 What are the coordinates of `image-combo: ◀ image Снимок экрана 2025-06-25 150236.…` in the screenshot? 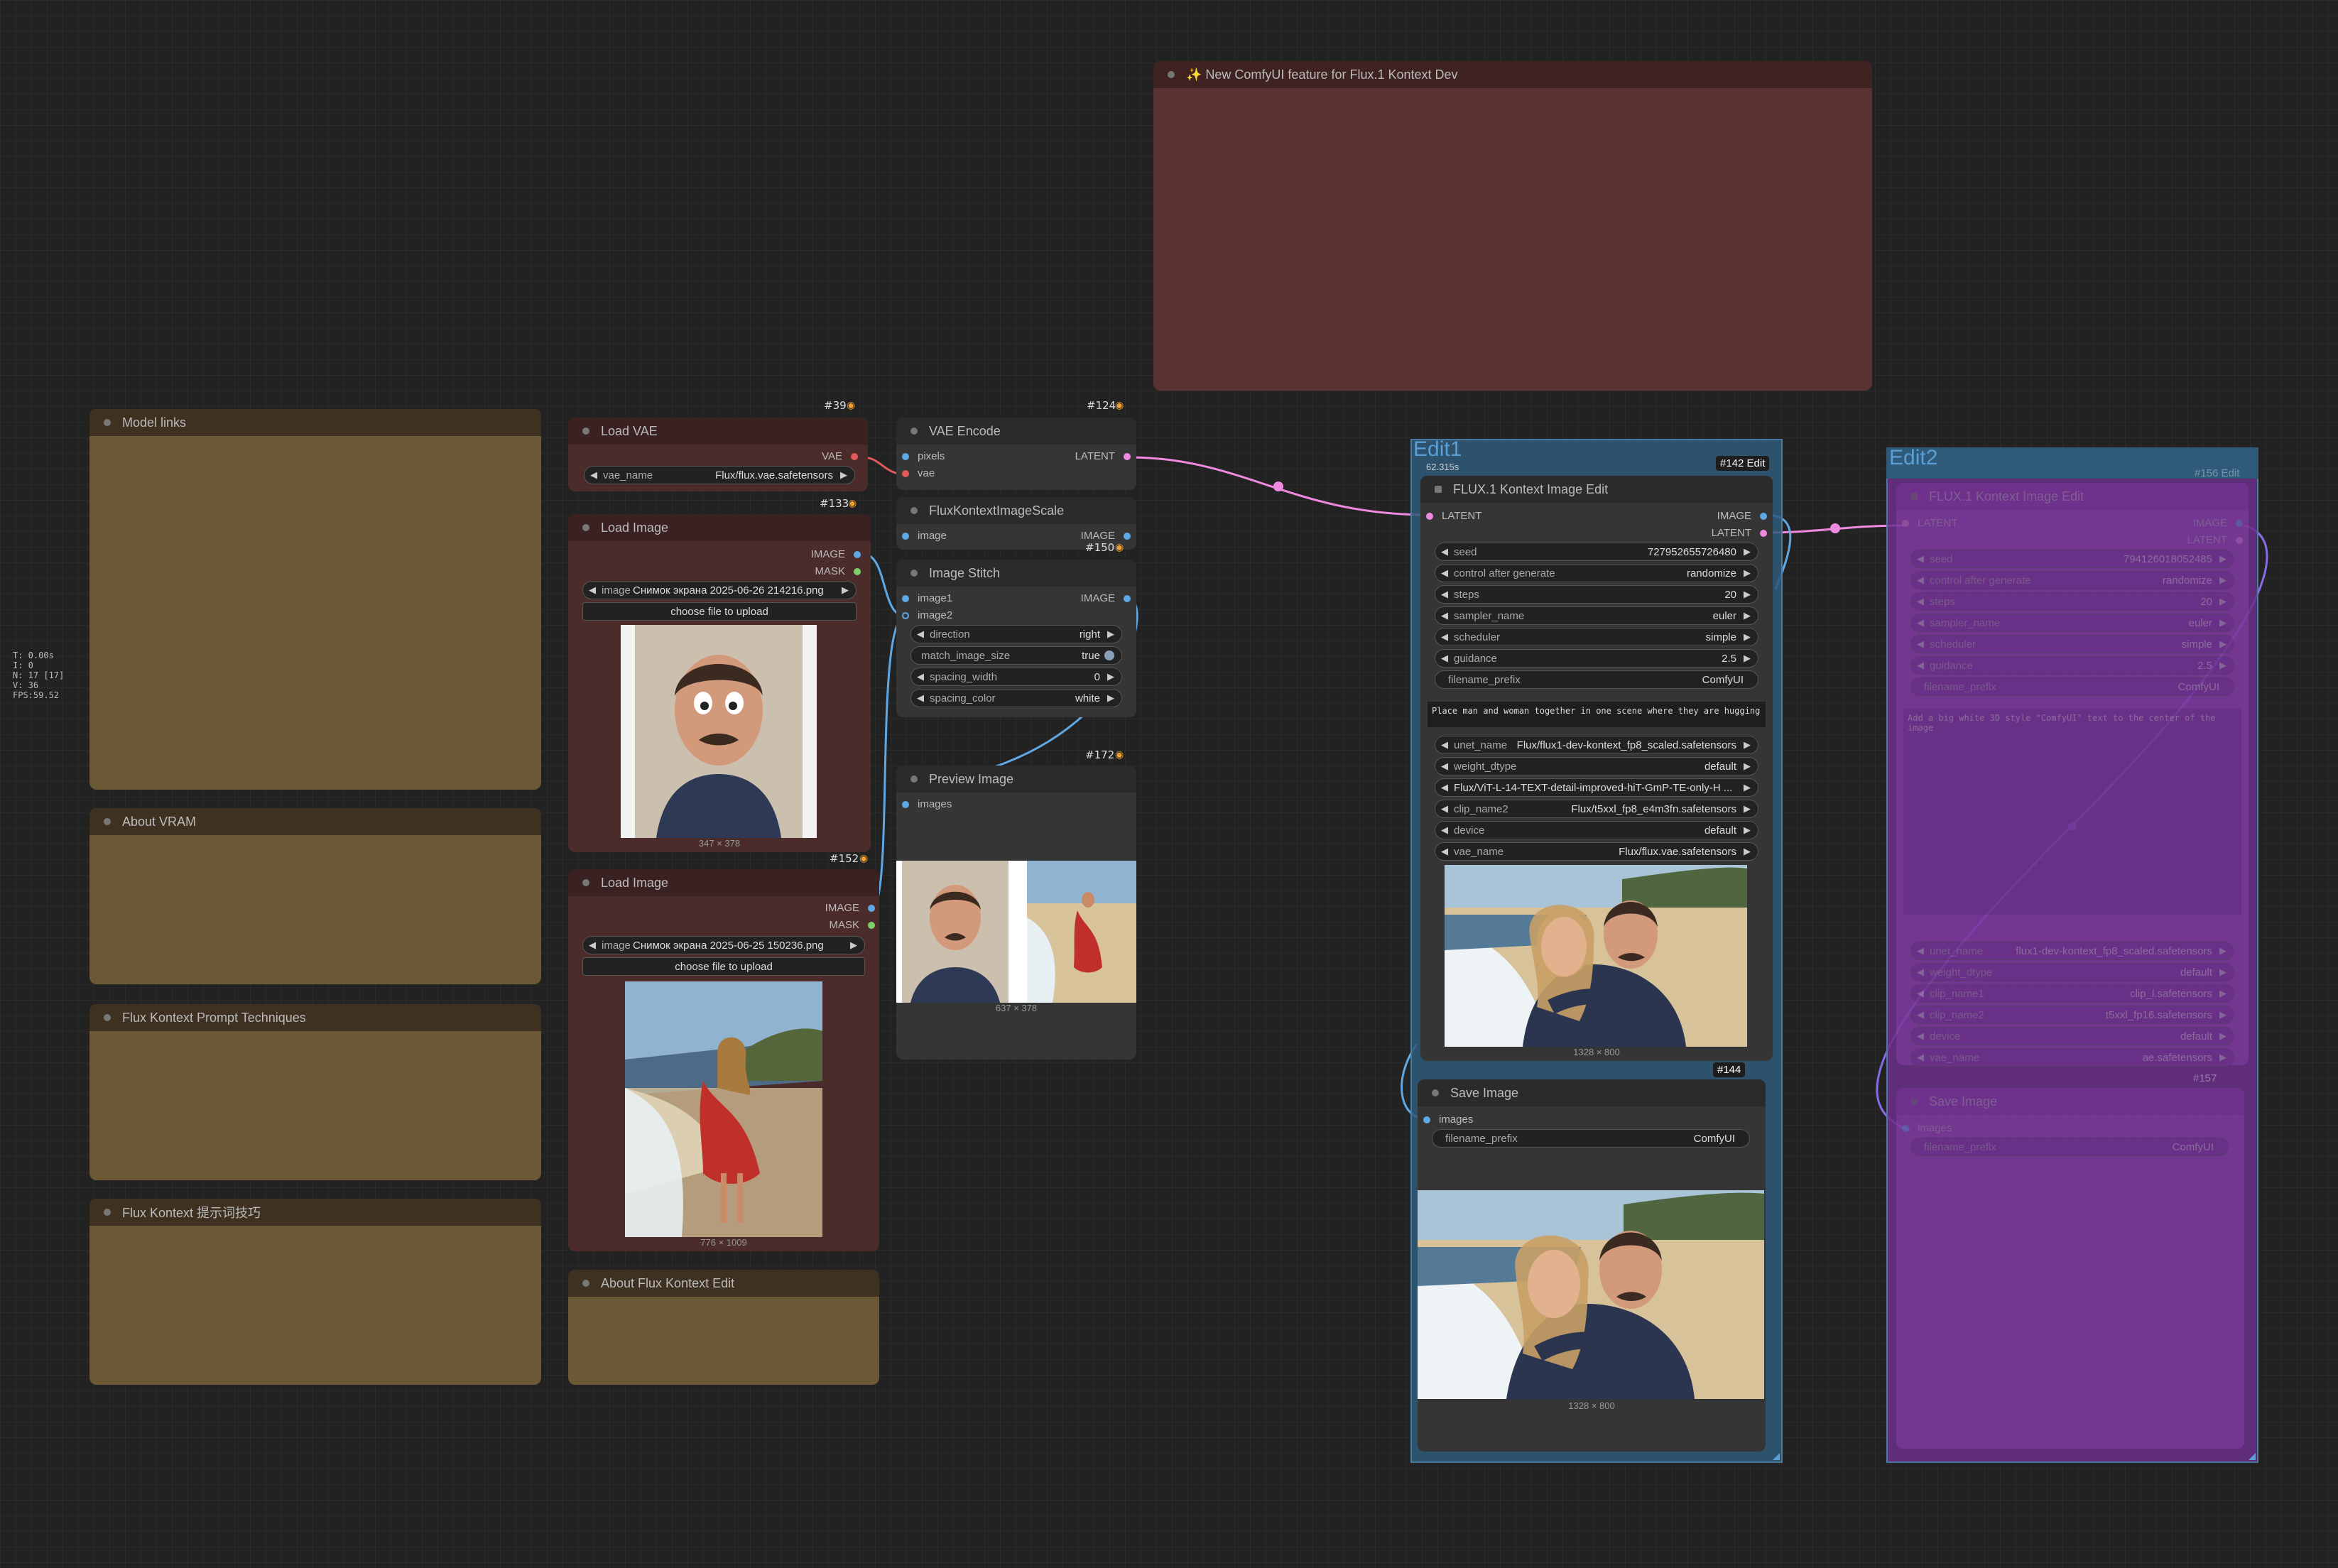 It's located at (723, 945).